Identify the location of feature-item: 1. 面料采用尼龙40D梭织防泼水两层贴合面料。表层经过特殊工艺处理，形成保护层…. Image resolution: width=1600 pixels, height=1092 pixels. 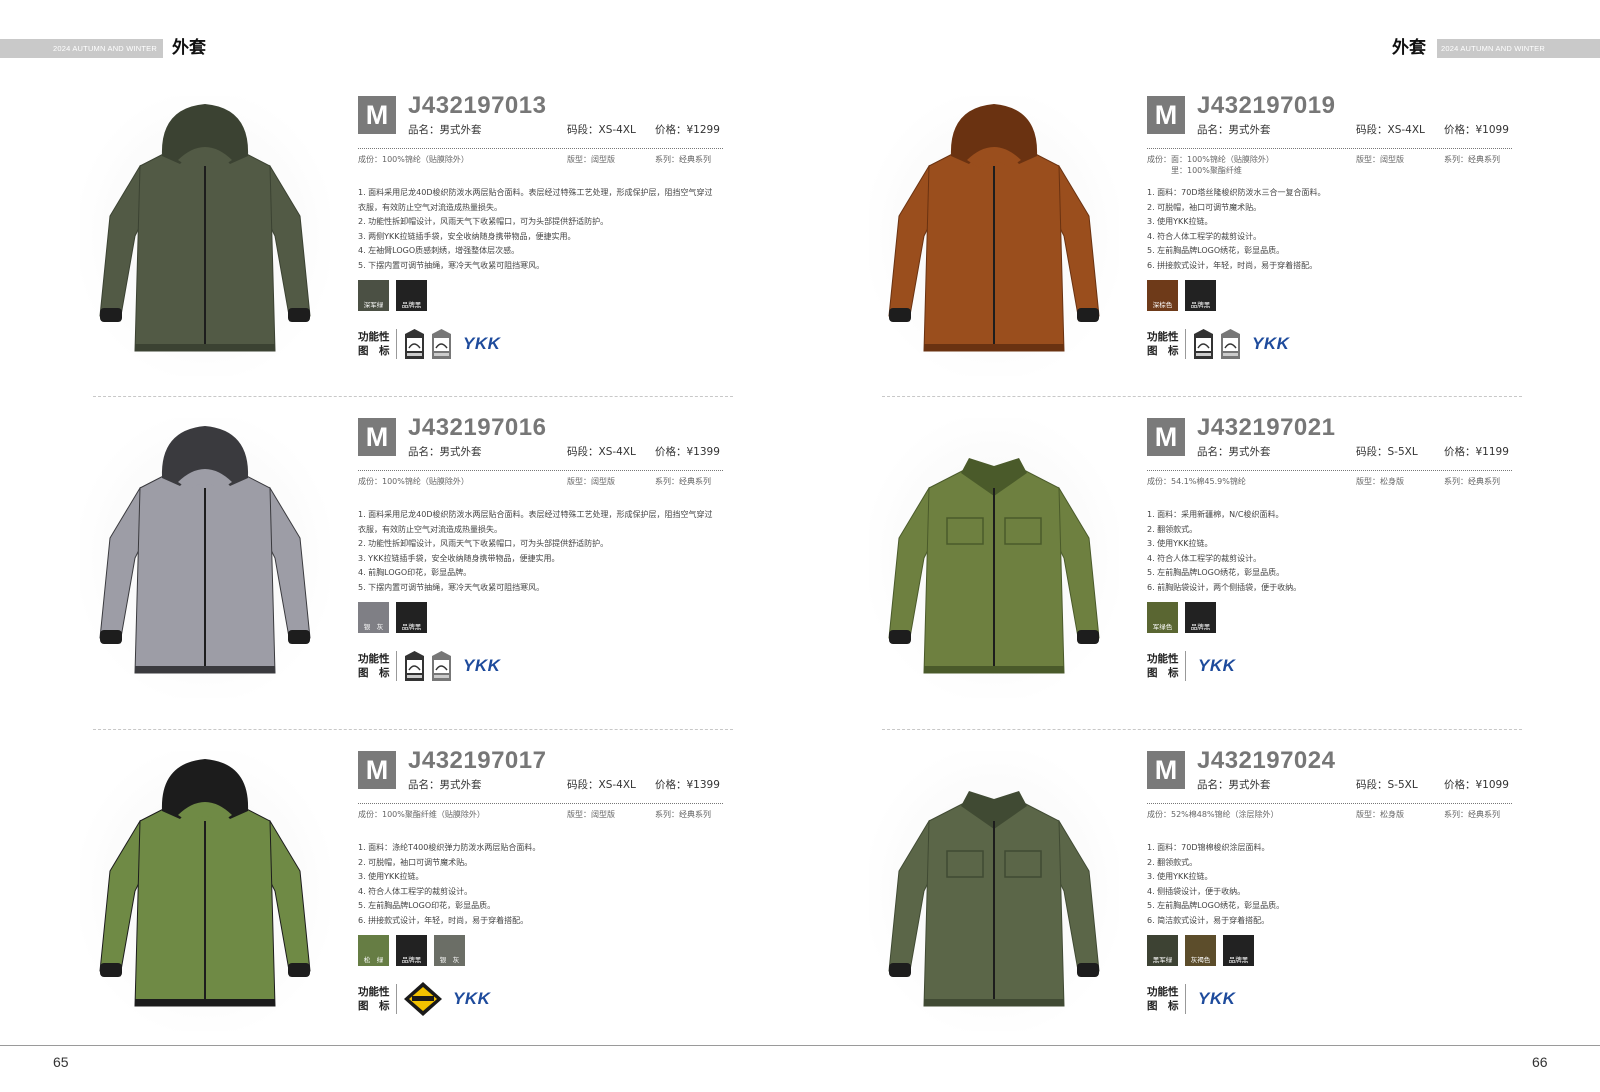
(535, 192).